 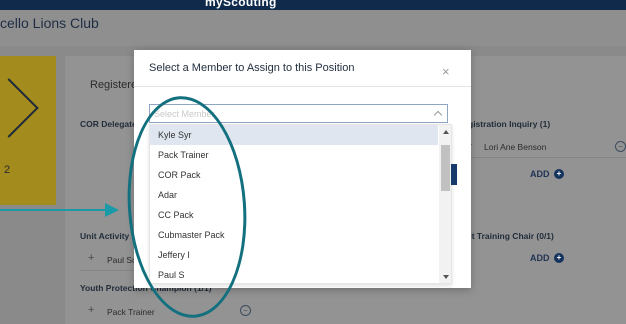 I want to click on confirm-button-edge, so click(x=454, y=174).